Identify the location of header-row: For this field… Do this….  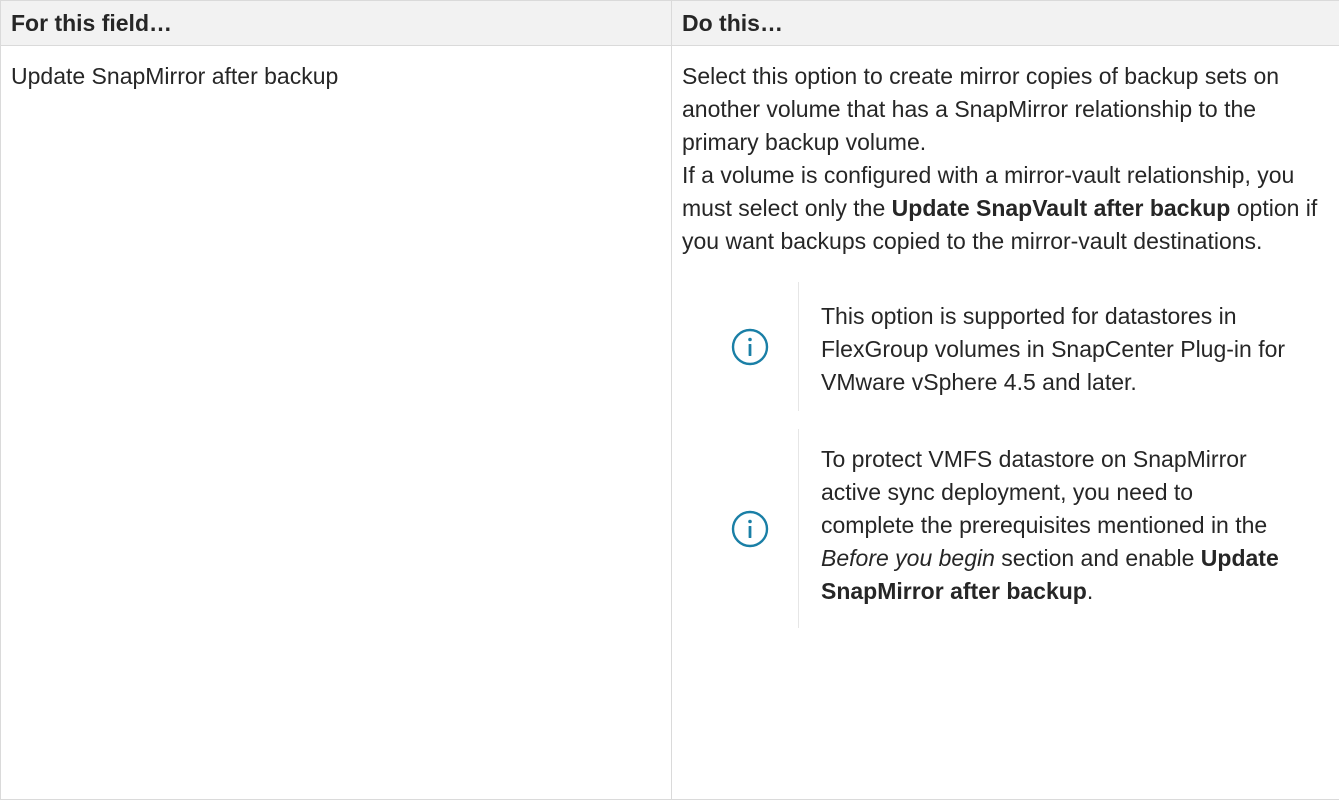
(669, 23).